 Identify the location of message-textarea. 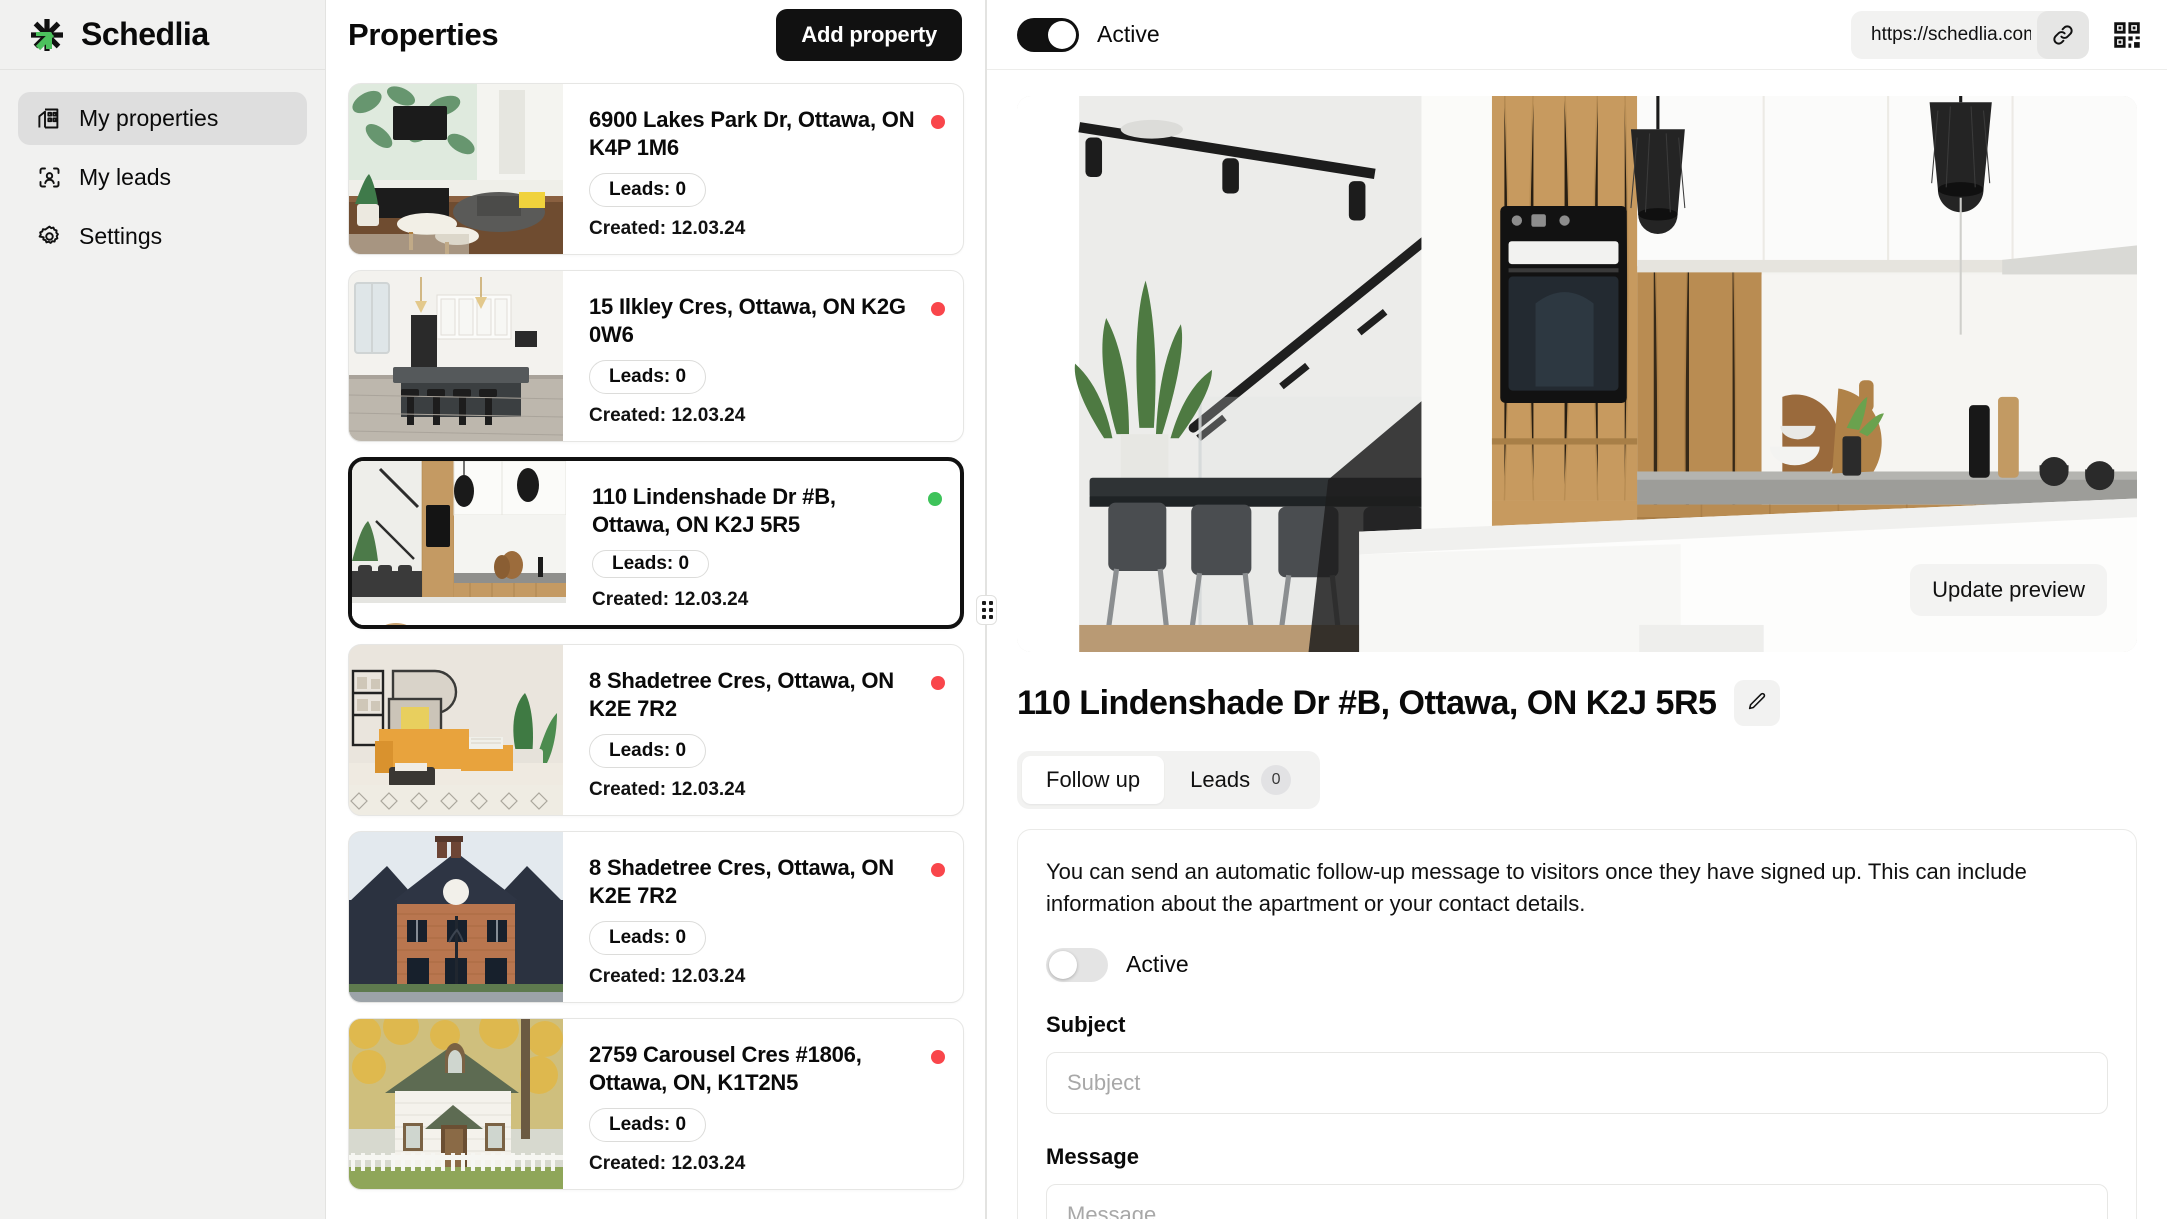
(1577, 1201).